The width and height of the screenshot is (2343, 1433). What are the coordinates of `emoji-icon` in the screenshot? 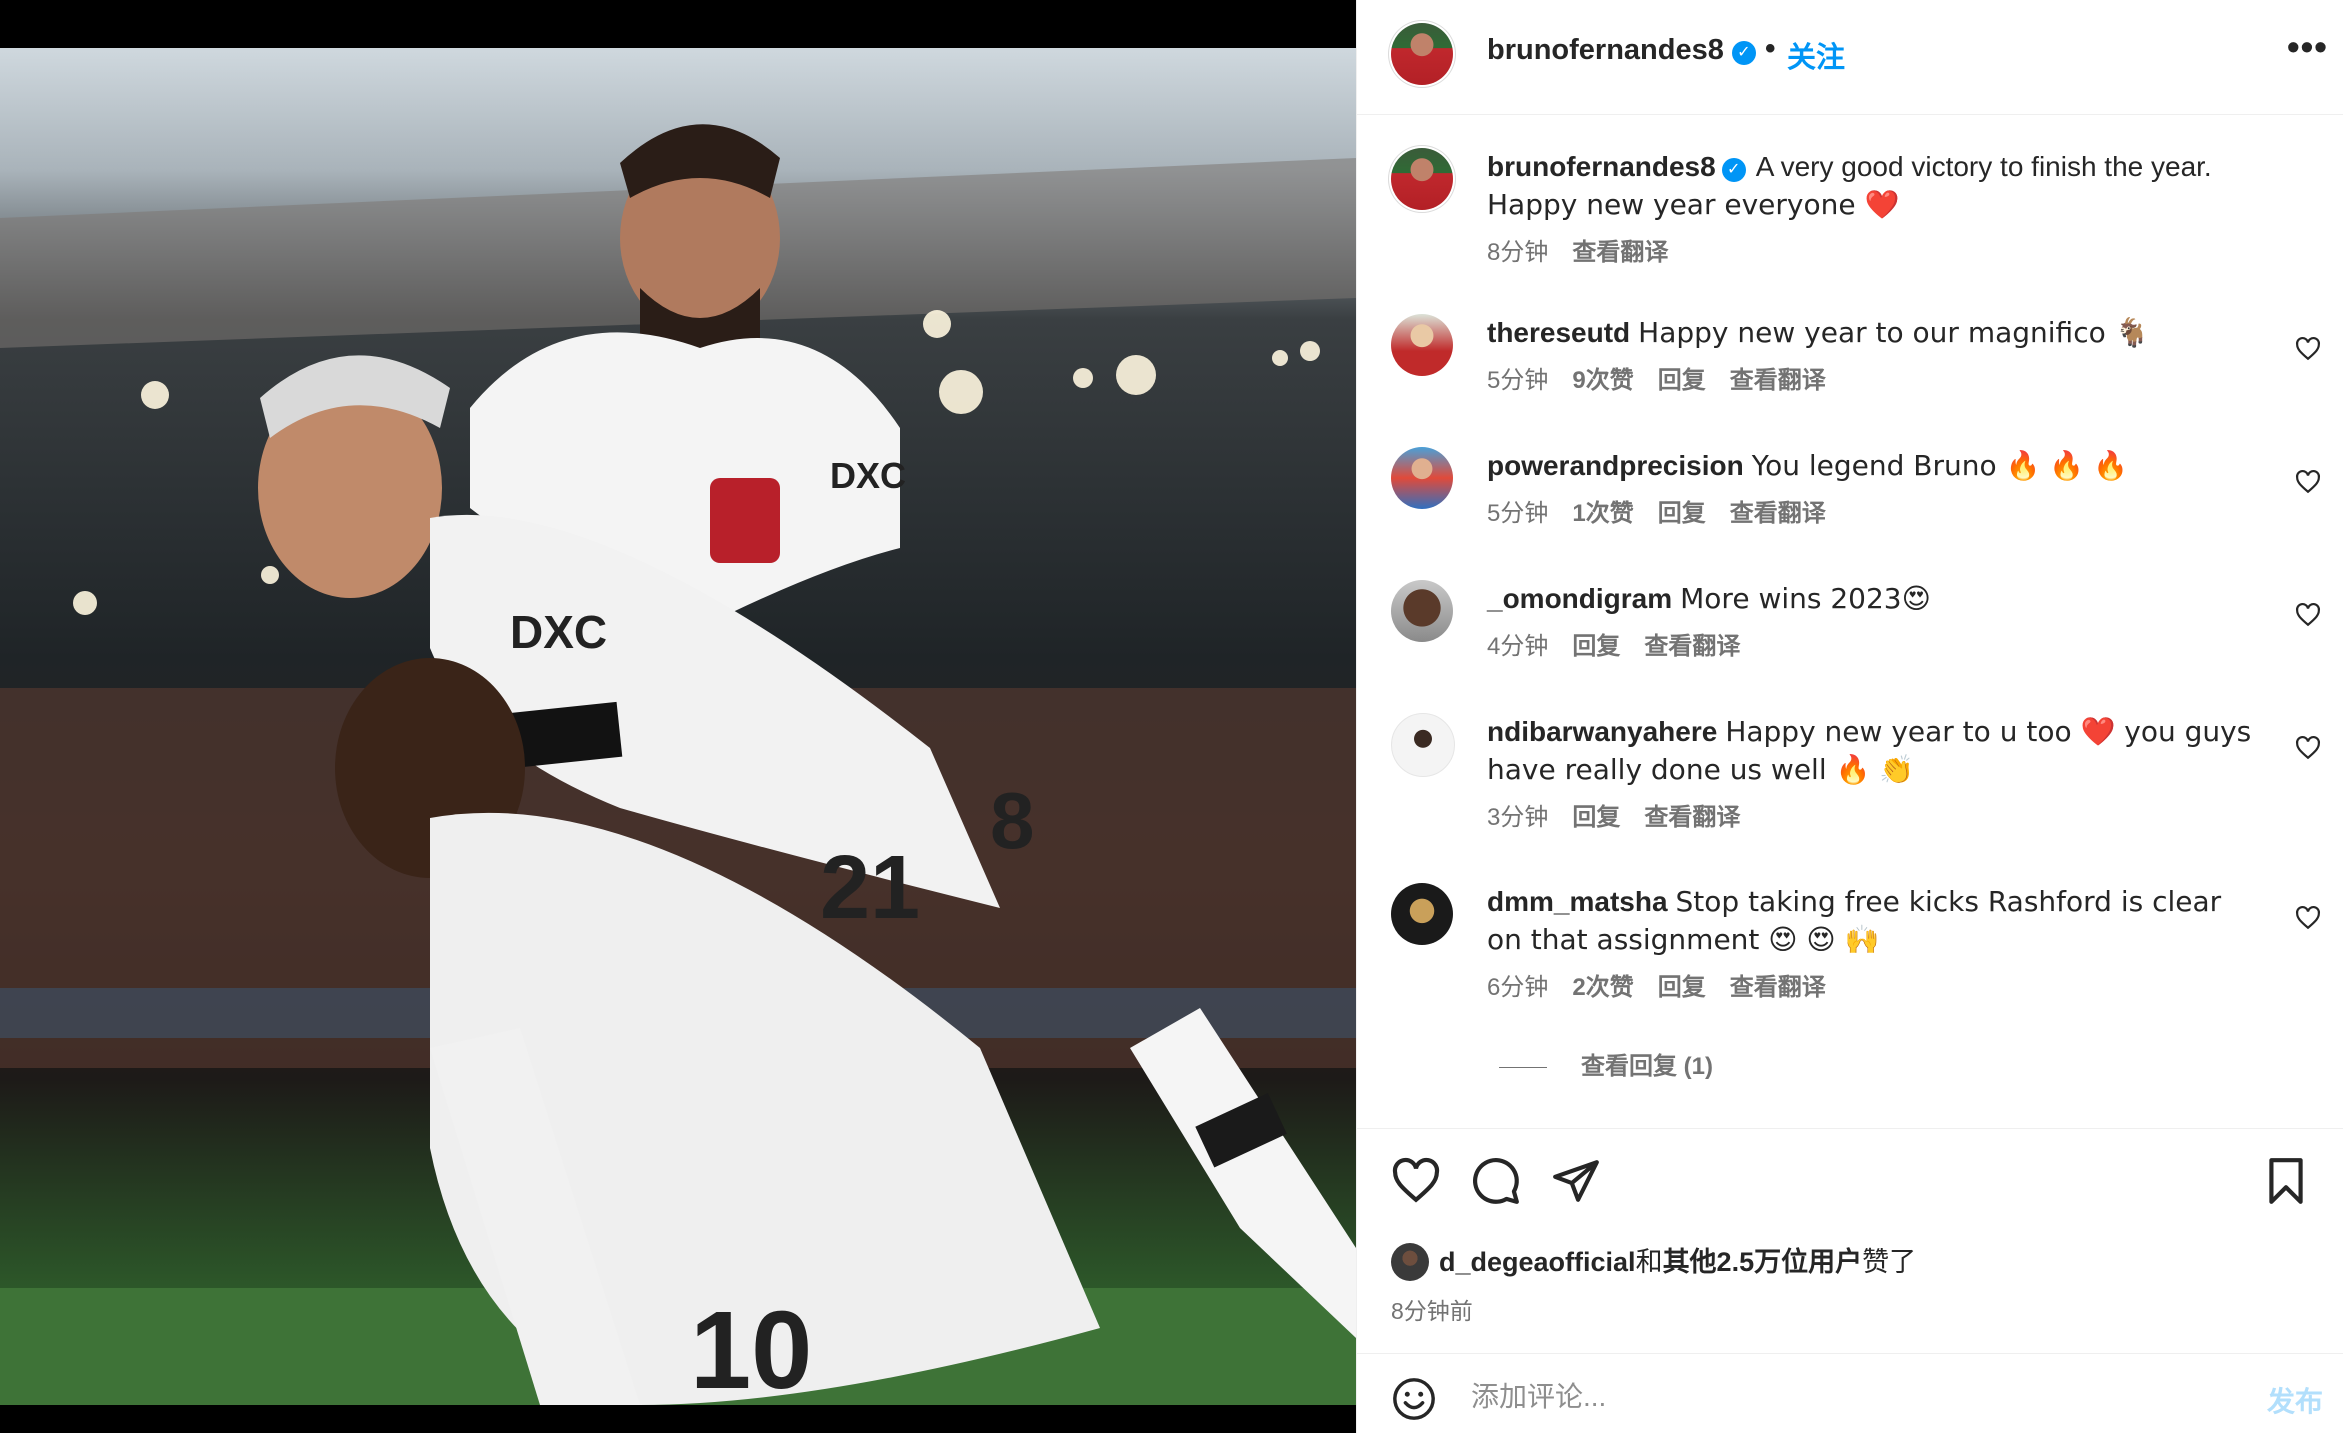 It's located at (1414, 1399).